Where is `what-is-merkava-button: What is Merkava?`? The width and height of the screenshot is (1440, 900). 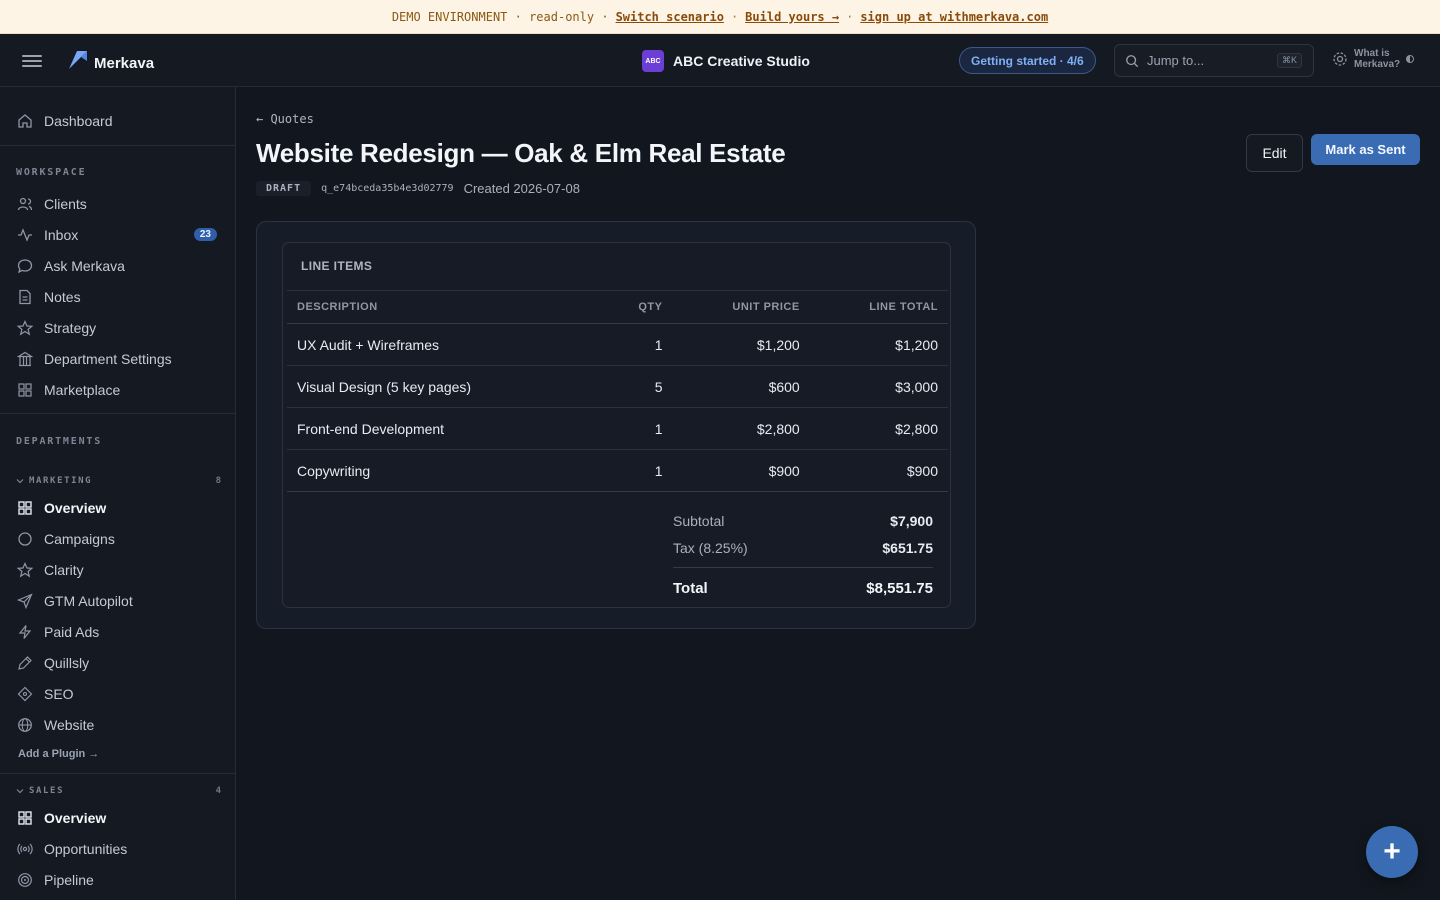 what-is-merkava-button: What is Merkava? is located at coordinates (1373, 59).